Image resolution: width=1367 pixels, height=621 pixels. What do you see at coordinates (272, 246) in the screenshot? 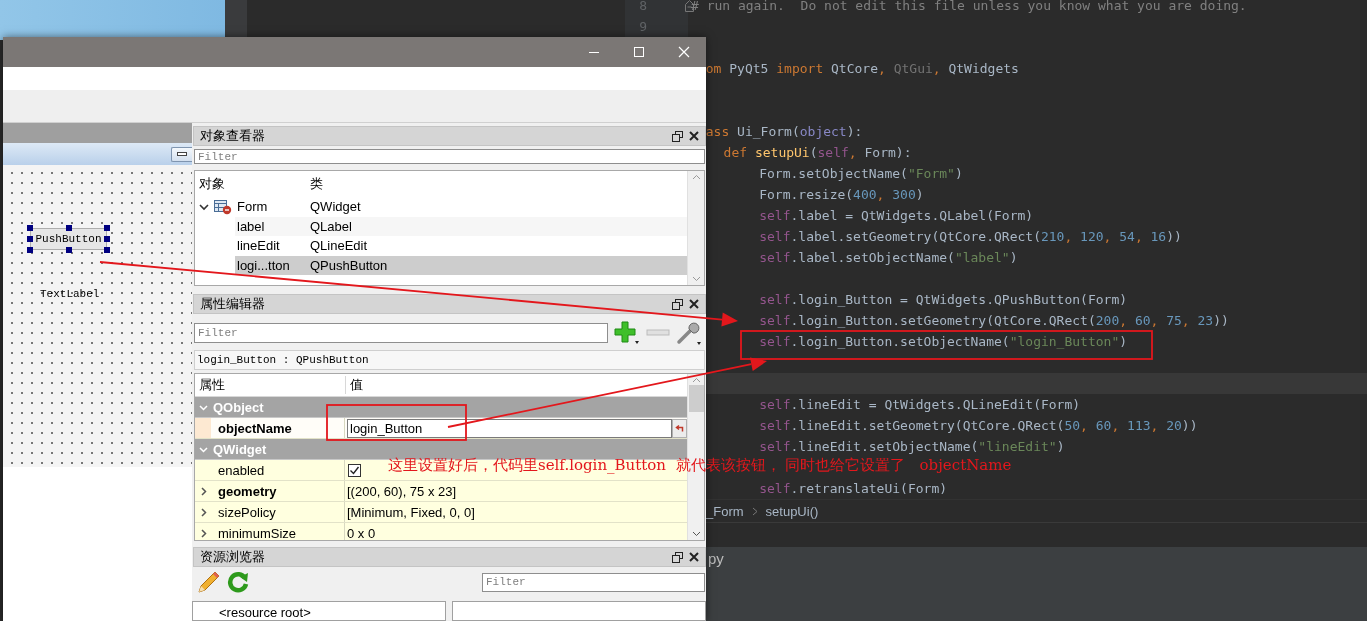
I see `object-name: lineEdit` at bounding box center [272, 246].